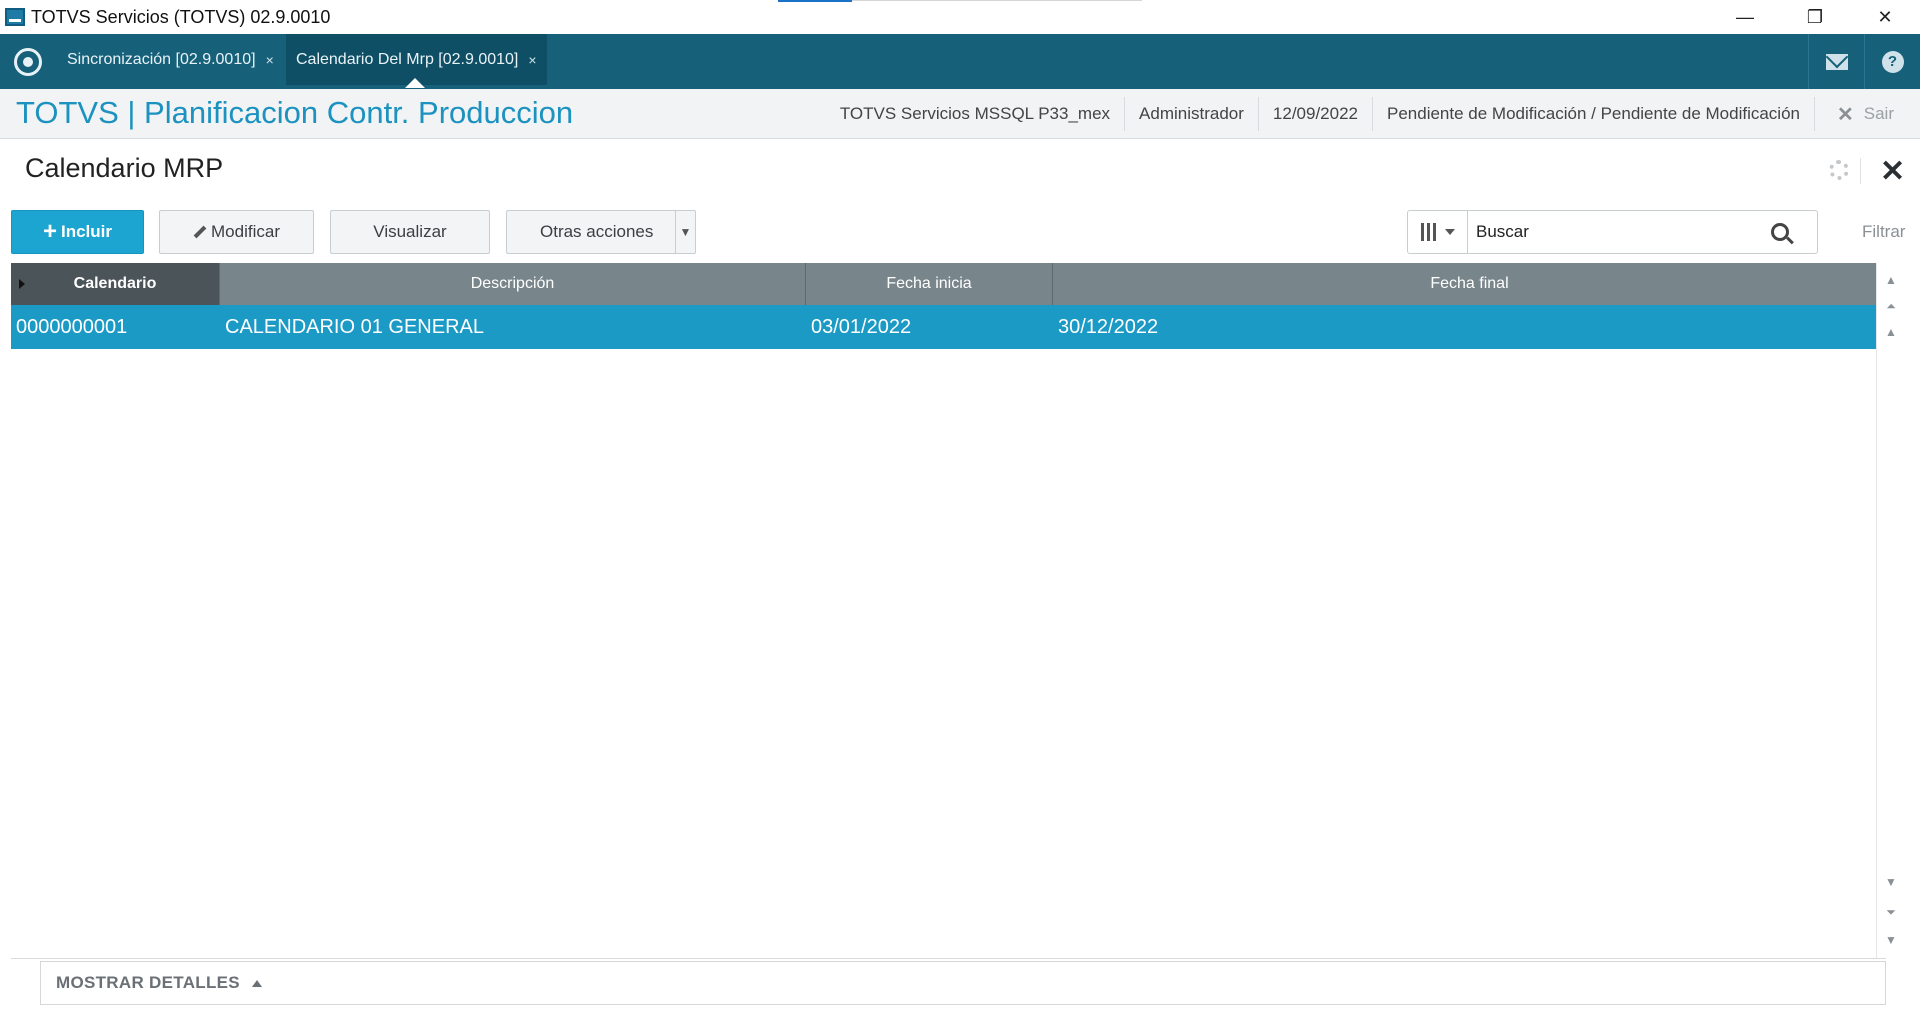 This screenshot has height=1015, width=1920. What do you see at coordinates (1780, 232) in the screenshot?
I see `search-icon` at bounding box center [1780, 232].